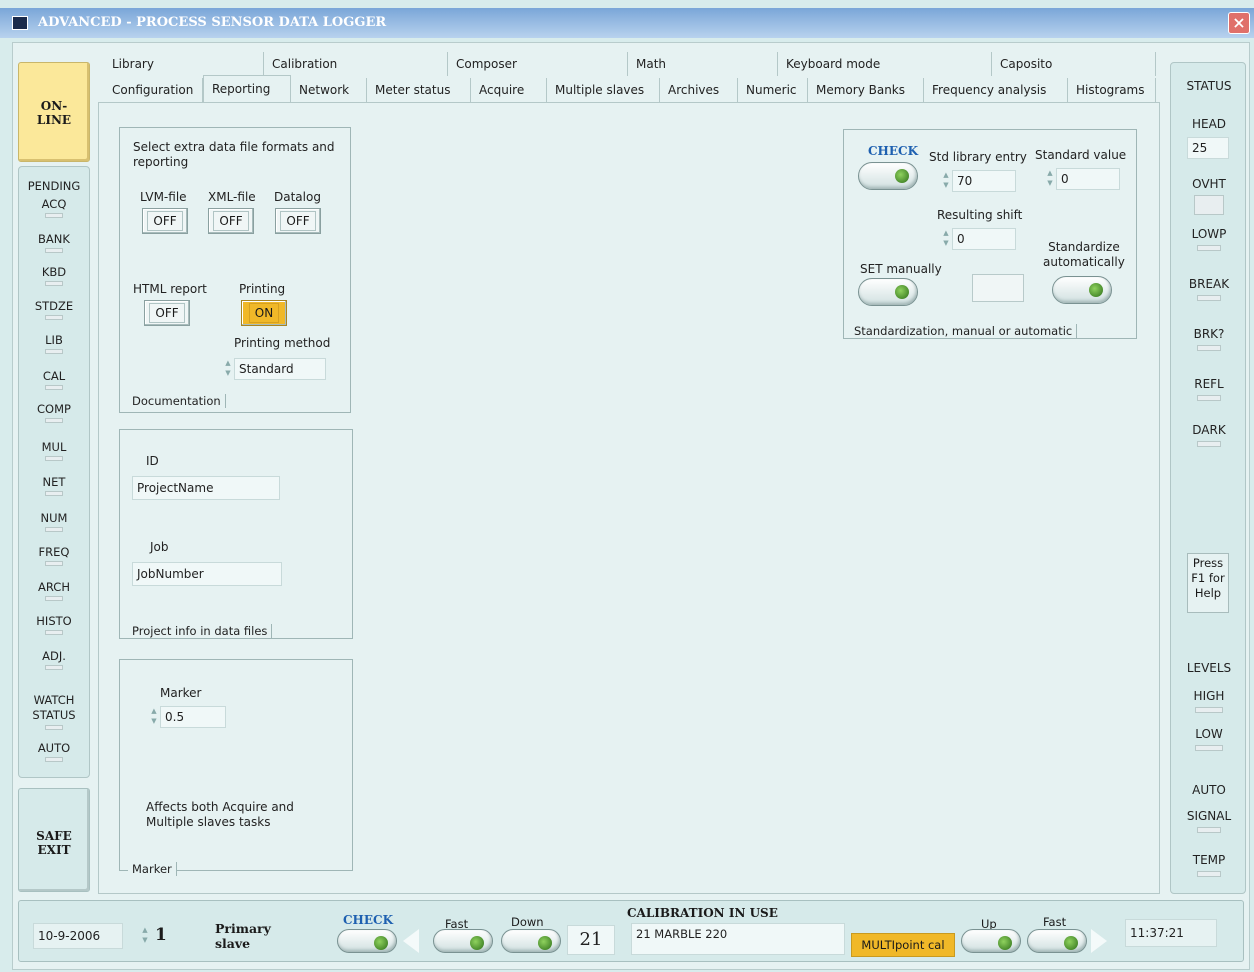 The width and height of the screenshot is (1254, 972). Describe the element at coordinates (1081, 155) in the screenshot. I see `standard-value-label: Standard value` at that location.